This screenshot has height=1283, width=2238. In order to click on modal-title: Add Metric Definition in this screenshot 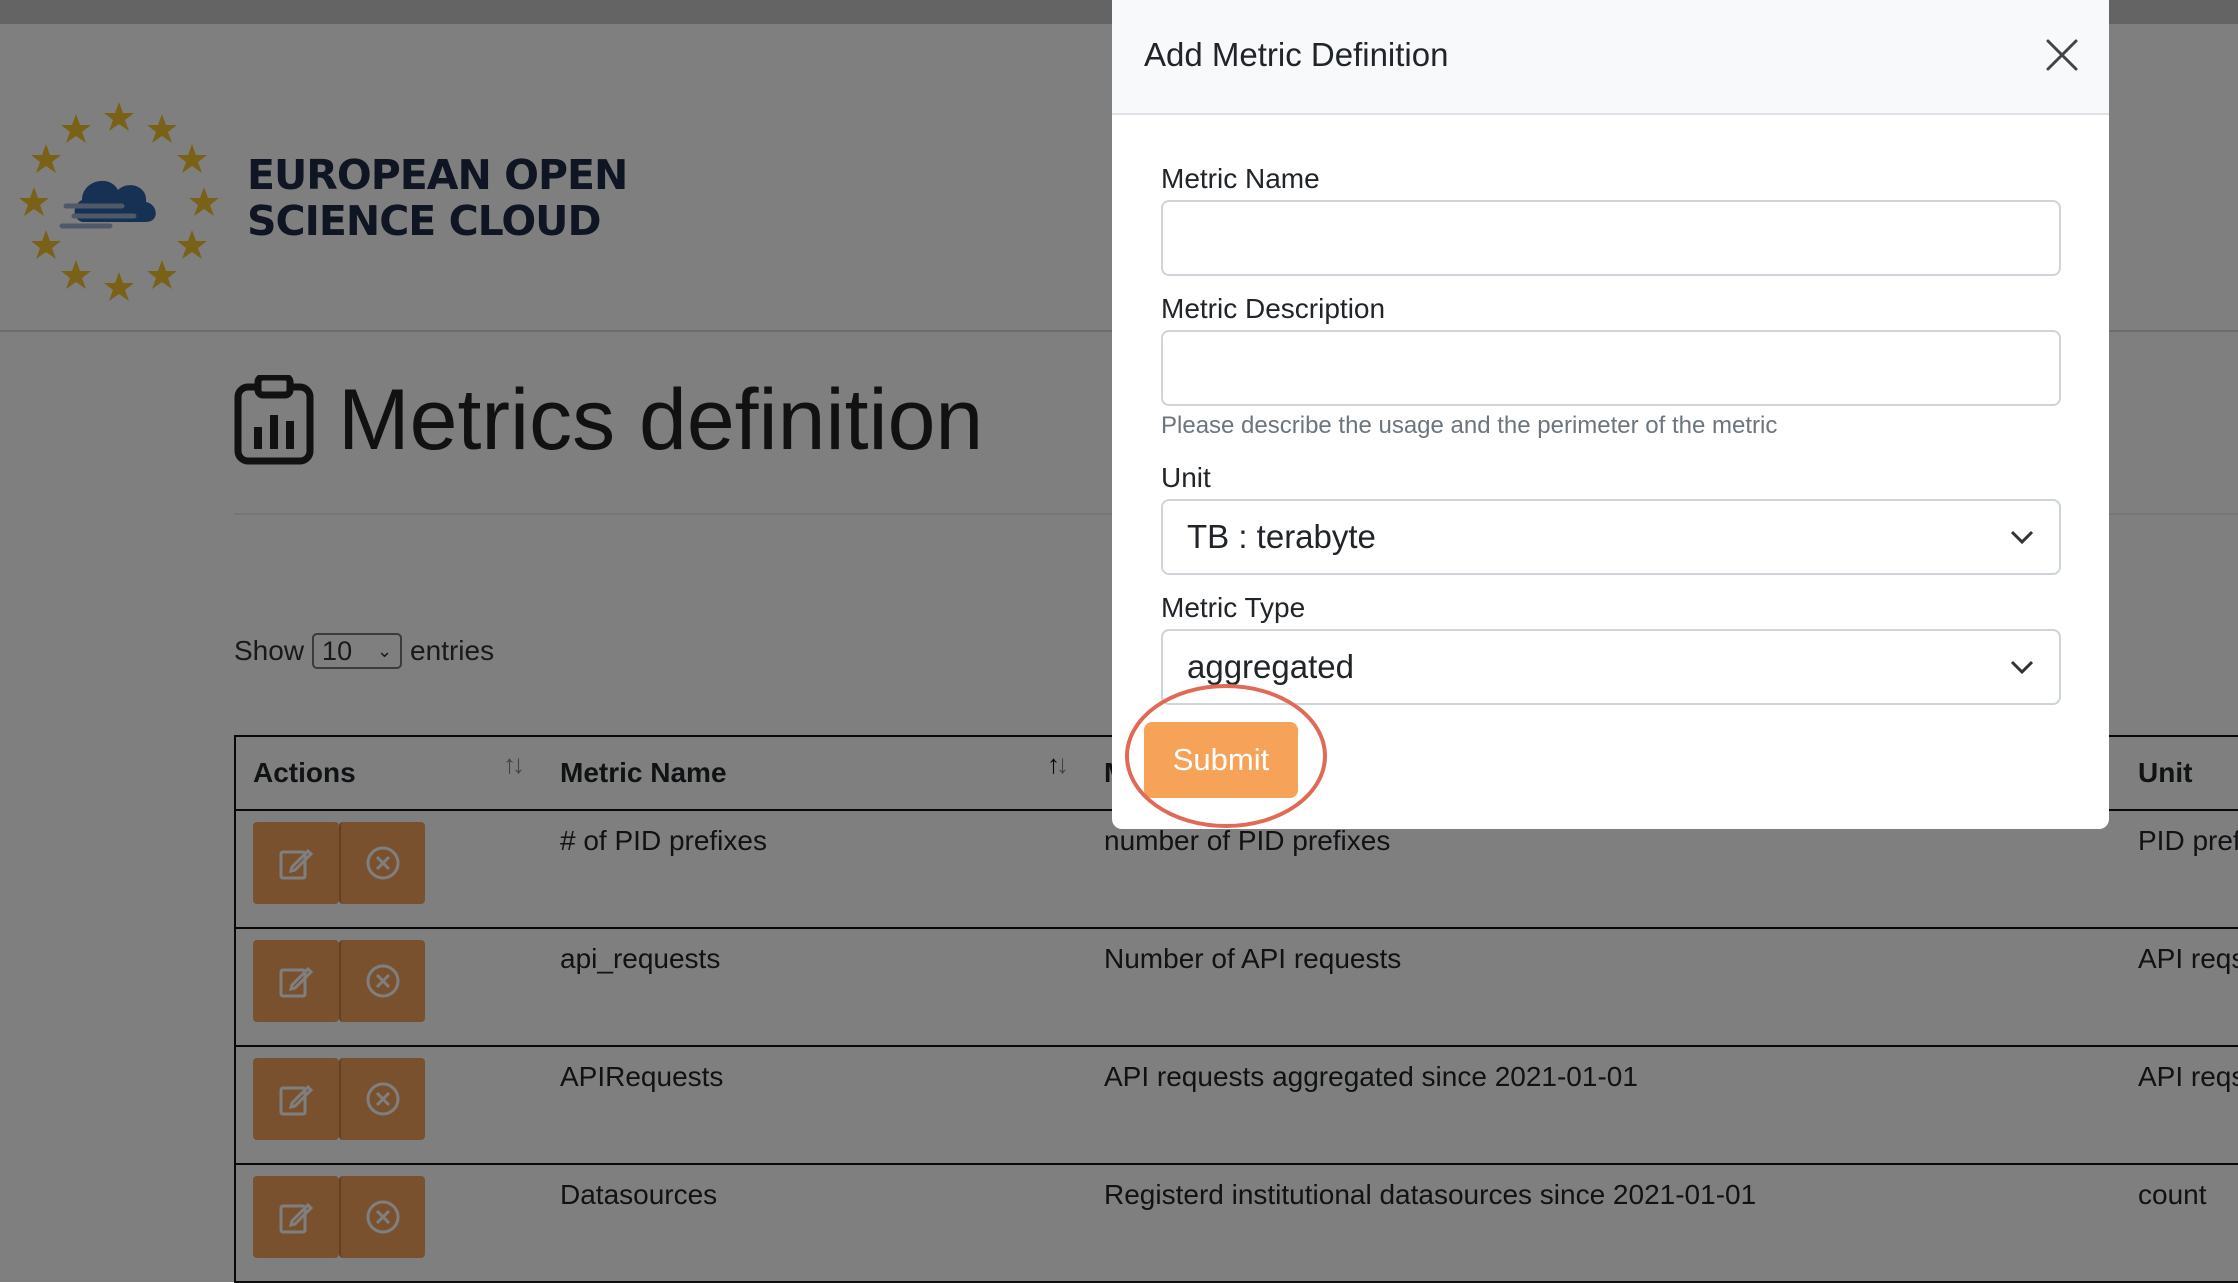, I will do `click(1296, 54)`.